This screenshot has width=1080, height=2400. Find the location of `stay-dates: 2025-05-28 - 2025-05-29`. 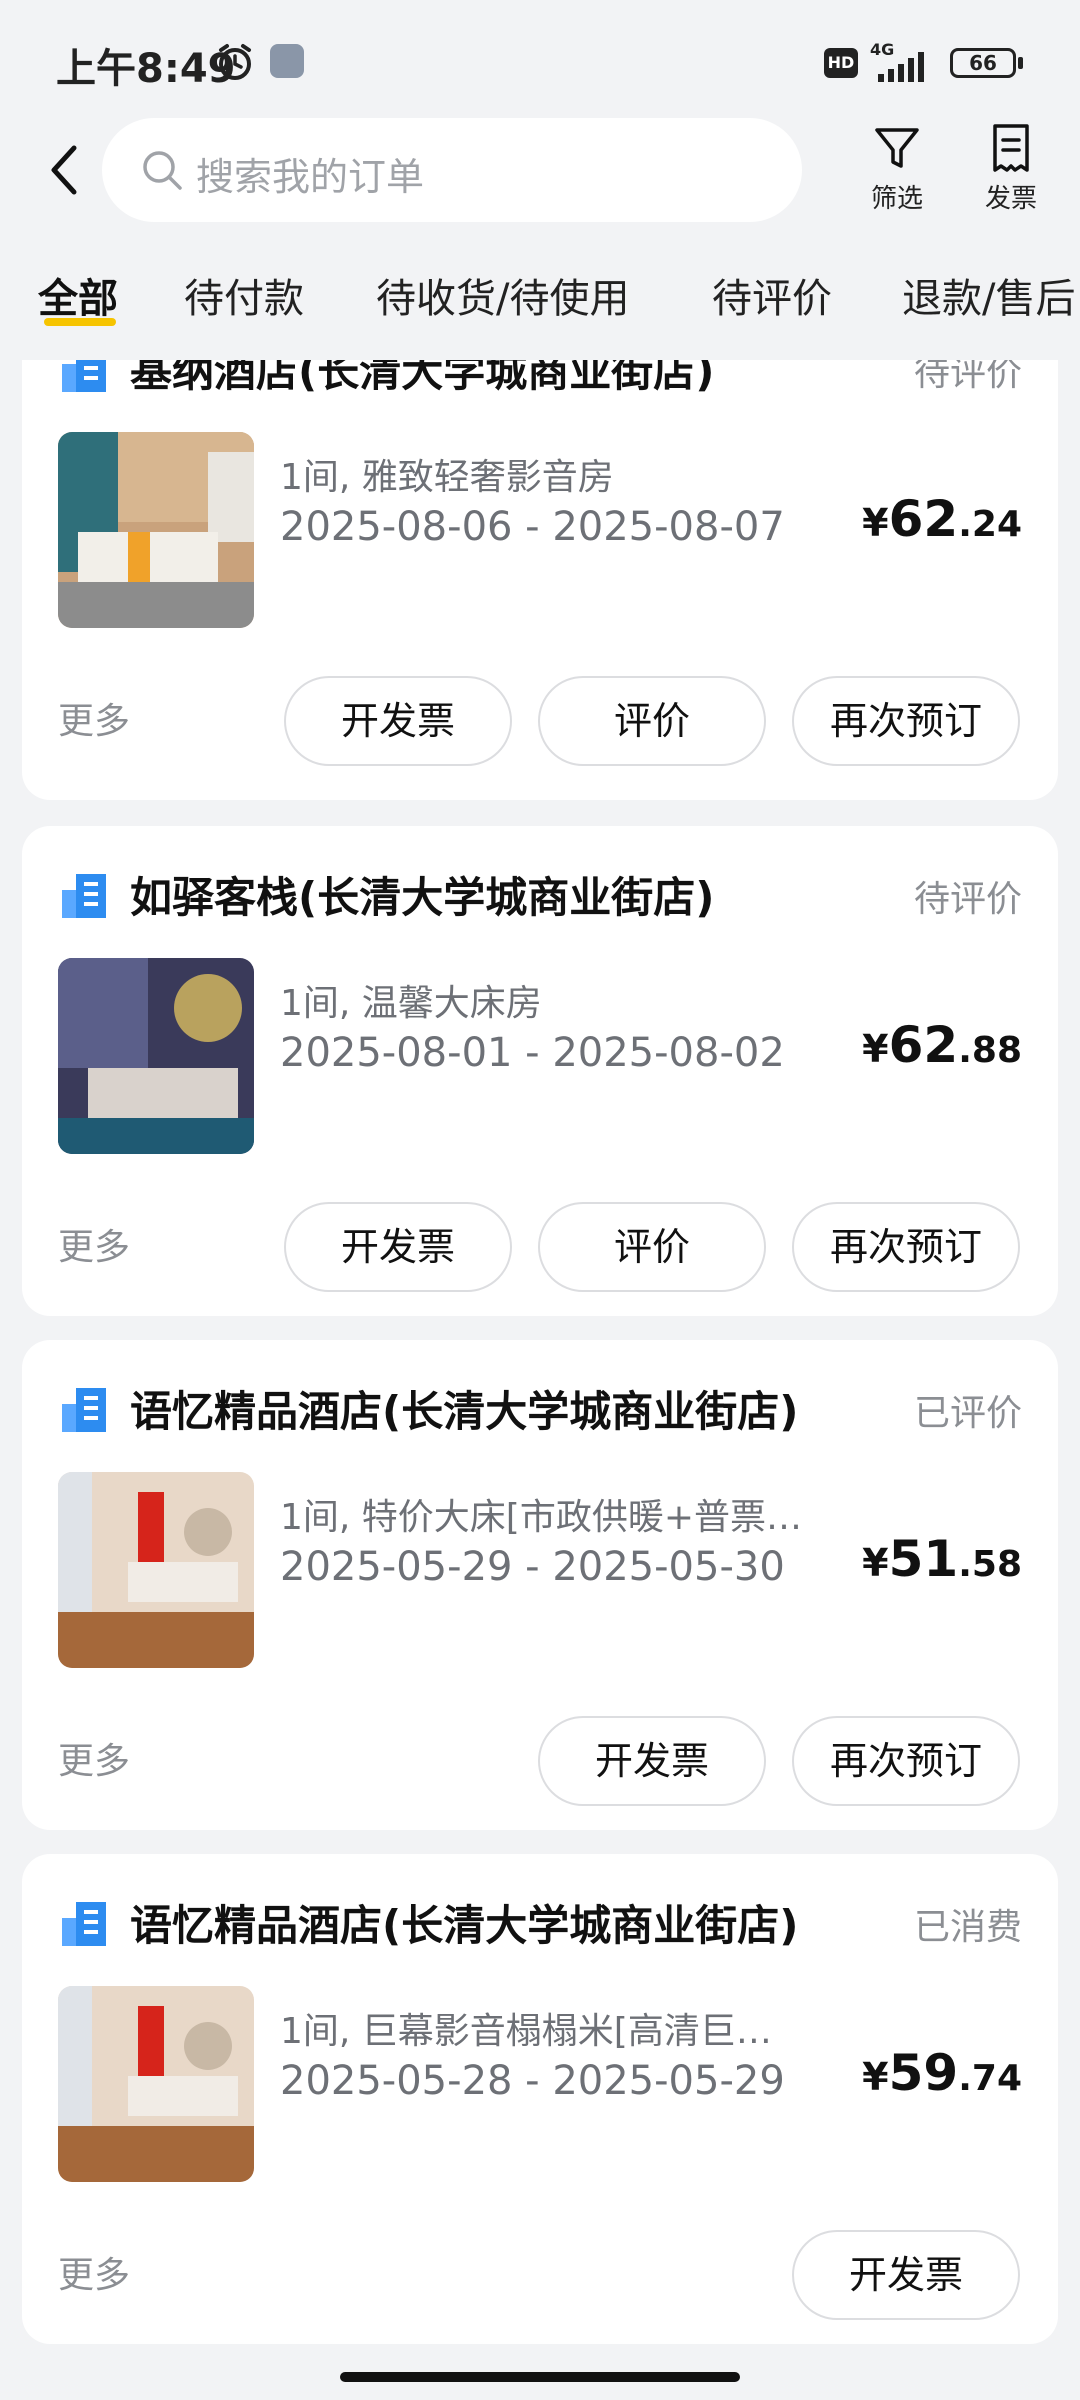

stay-dates: 2025-05-28 - 2025-05-29 is located at coordinates (532, 2081).